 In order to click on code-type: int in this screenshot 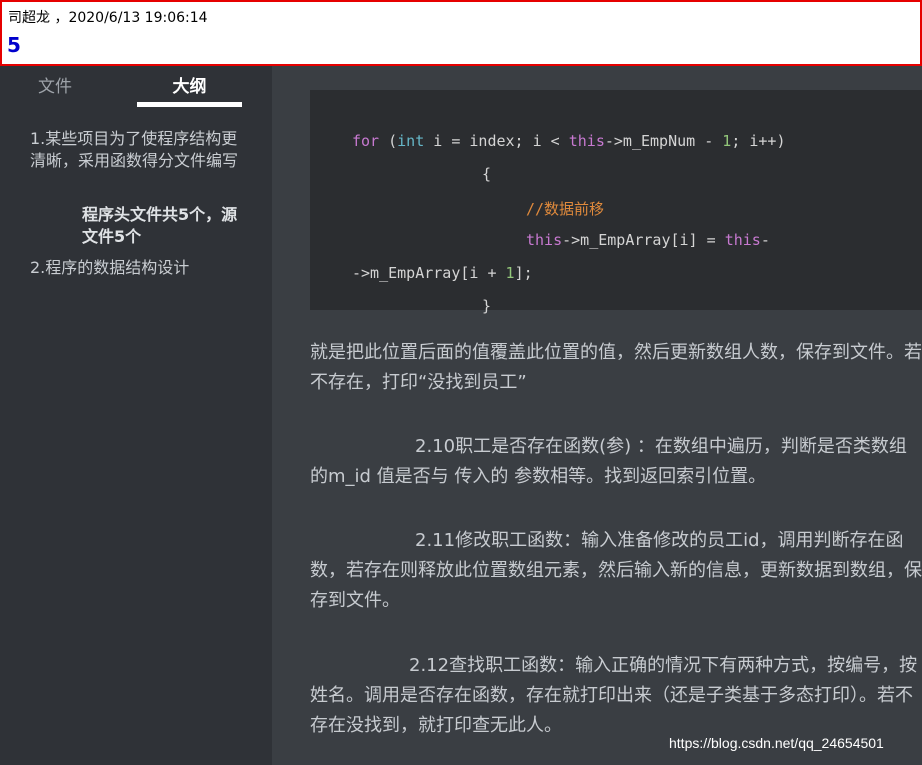, I will do `click(411, 141)`.